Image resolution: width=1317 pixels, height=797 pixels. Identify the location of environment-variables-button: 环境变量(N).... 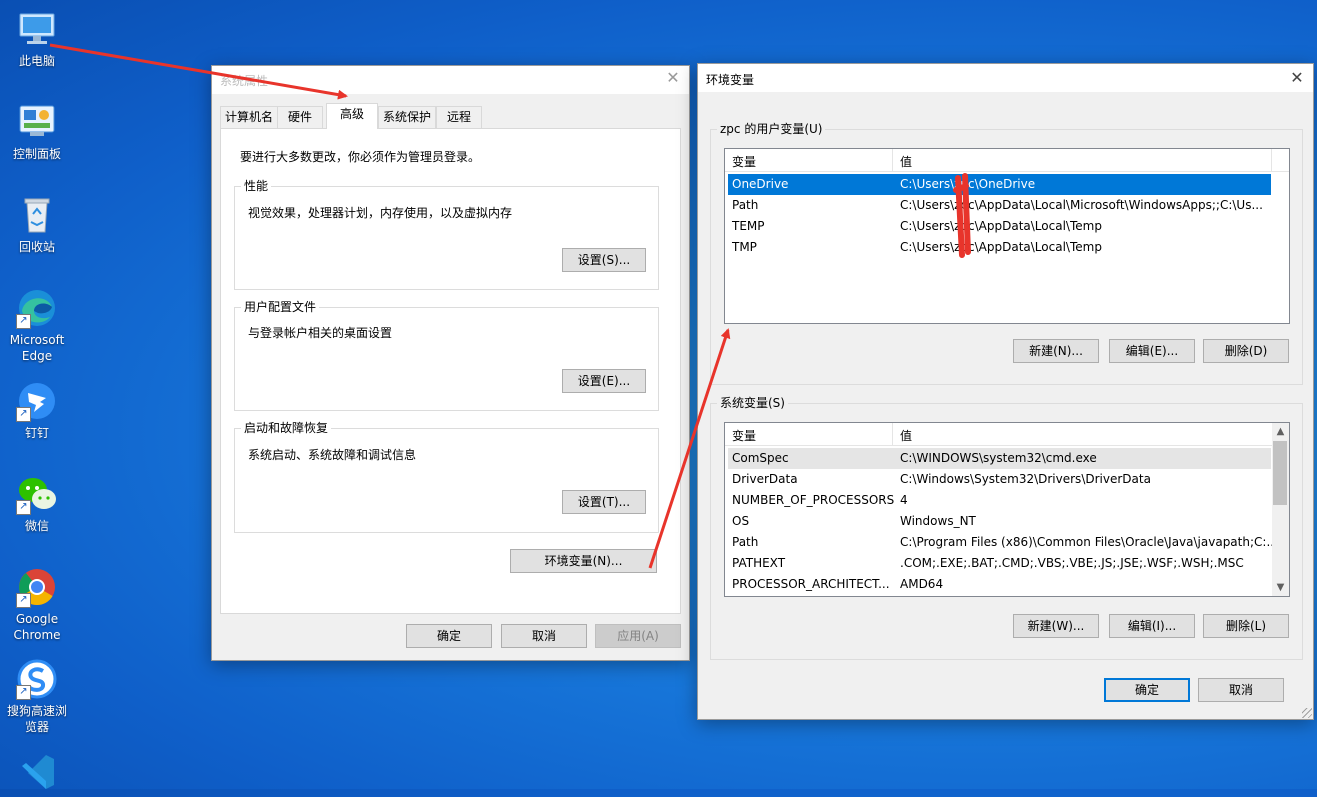
(583, 561).